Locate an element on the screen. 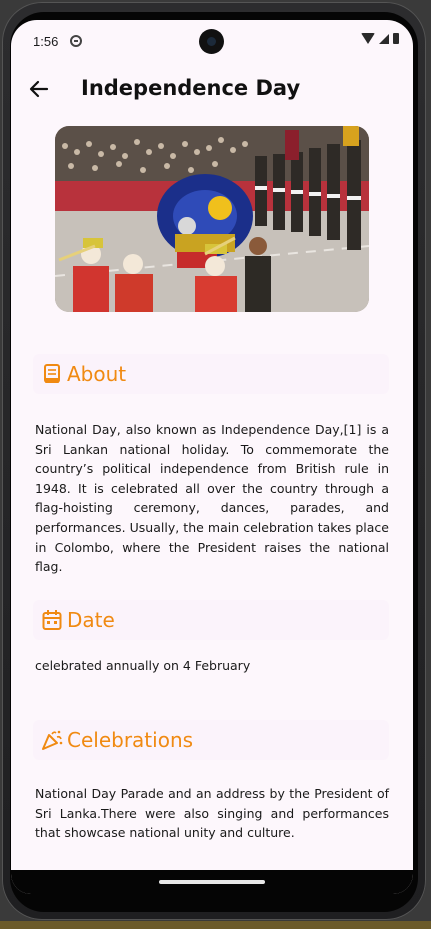 The height and width of the screenshot is (929, 431). status-time: 1:56 is located at coordinates (46, 41).